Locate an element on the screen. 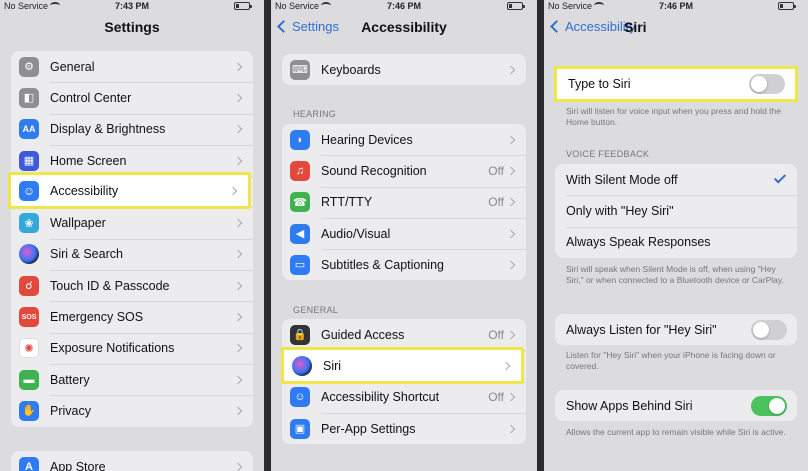  settings-item-label: Keyboards is located at coordinates (351, 69).